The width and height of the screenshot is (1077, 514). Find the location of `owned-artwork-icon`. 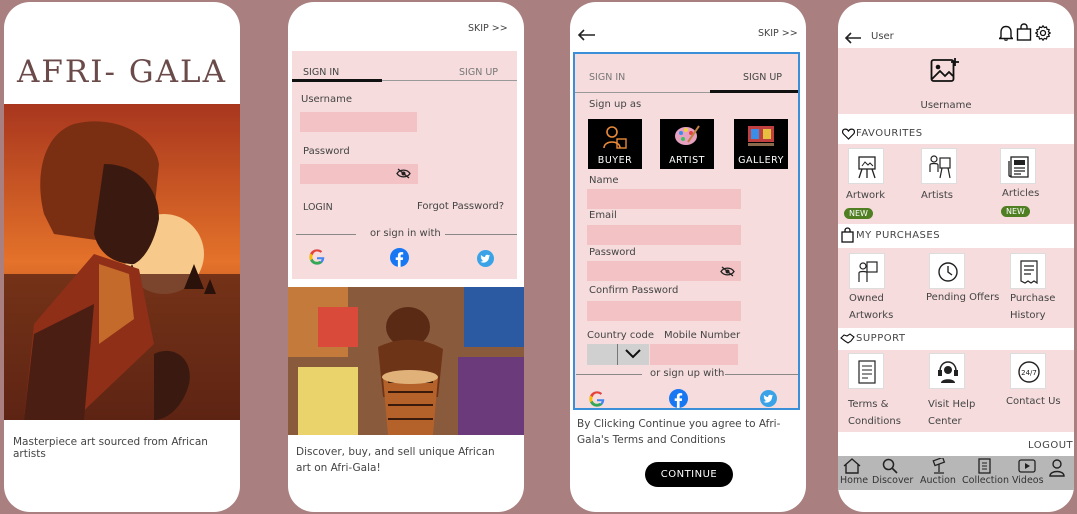

owned-artwork-icon is located at coordinates (868, 271).